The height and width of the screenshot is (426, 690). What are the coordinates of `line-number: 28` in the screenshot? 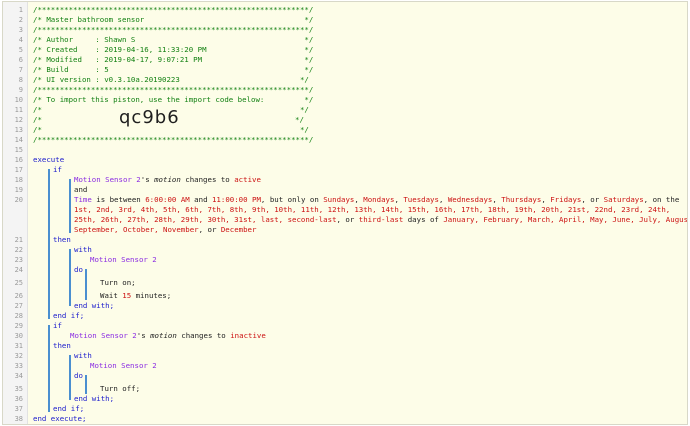 It's located at (18, 316).